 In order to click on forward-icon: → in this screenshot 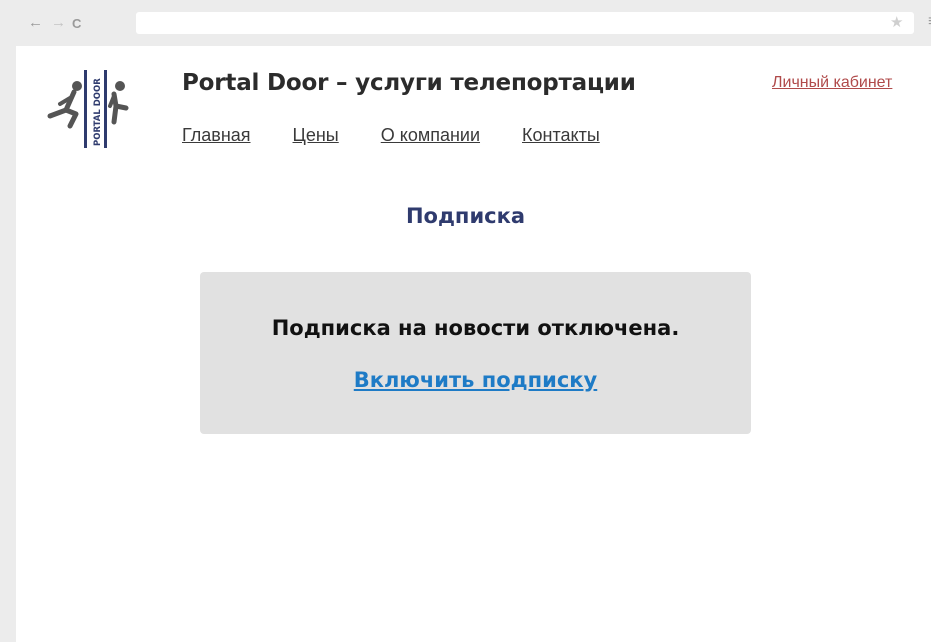, I will do `click(58, 23)`.